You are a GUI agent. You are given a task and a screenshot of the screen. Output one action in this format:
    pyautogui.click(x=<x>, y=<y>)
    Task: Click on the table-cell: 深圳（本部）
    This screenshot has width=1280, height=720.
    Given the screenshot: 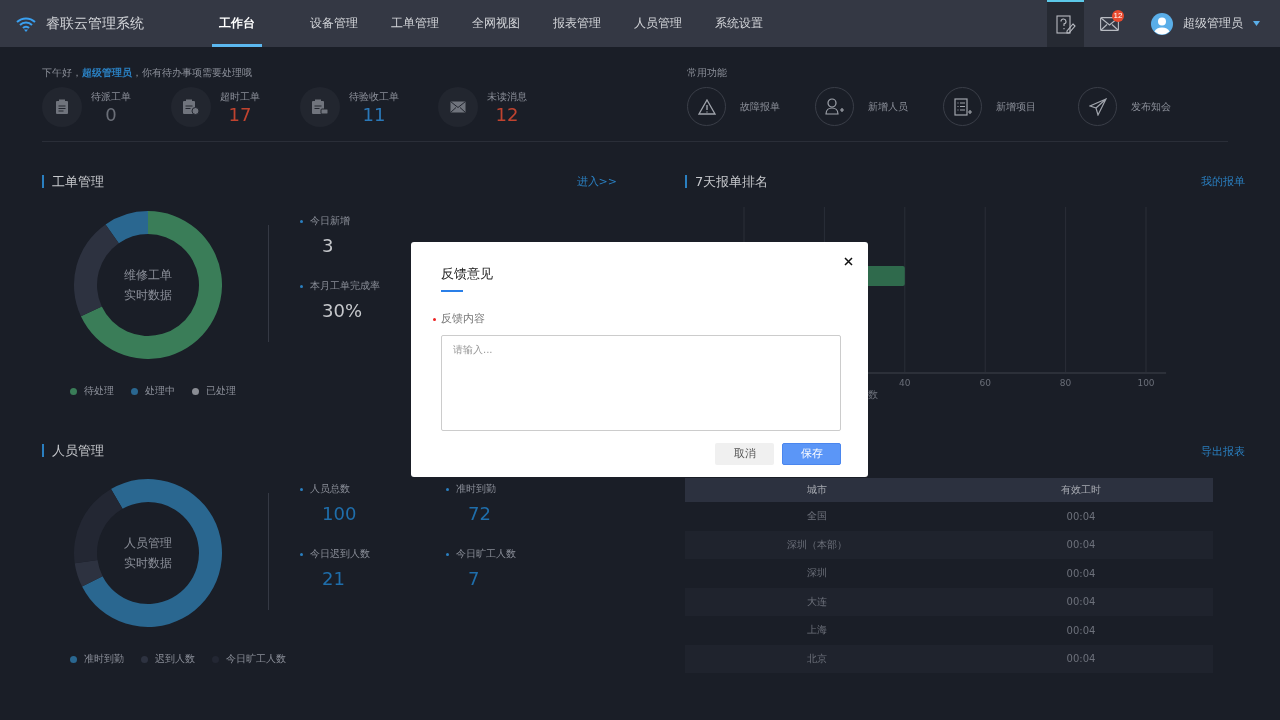 What is the action you would take?
    pyautogui.click(x=817, y=544)
    